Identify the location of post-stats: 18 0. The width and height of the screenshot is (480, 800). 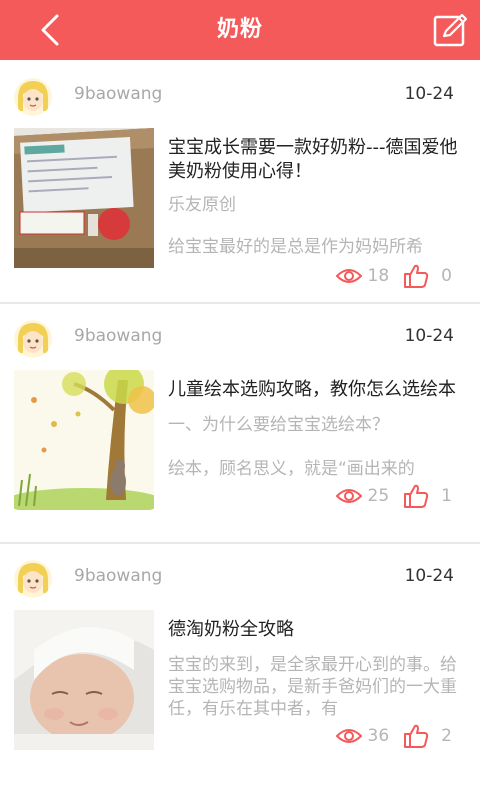
(393, 276).